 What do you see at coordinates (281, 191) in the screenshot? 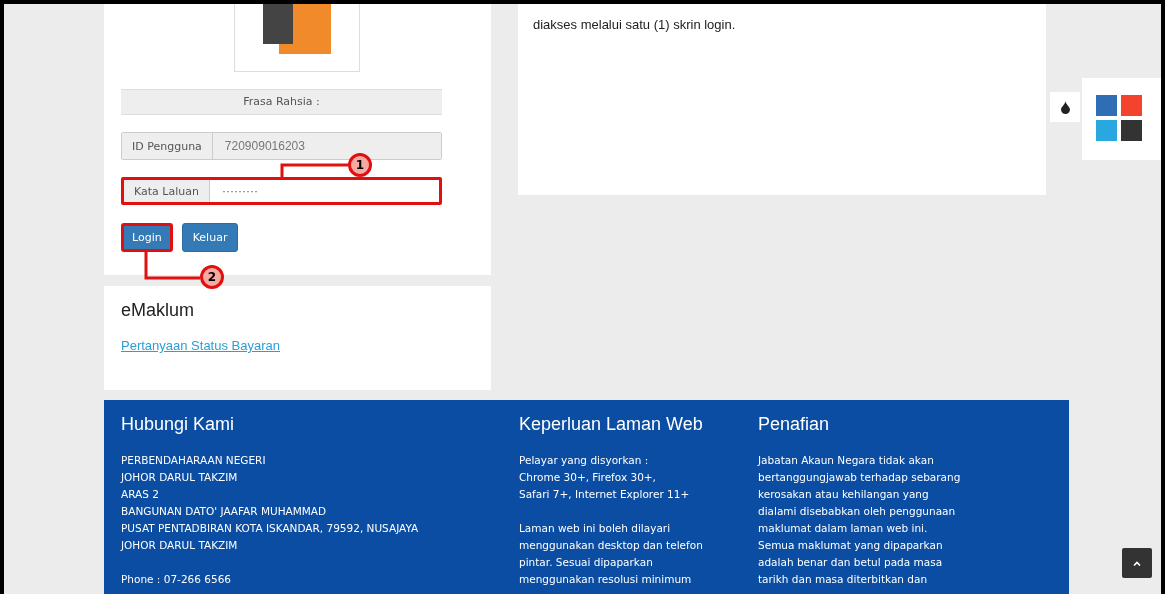
I see `input-group: Kata Laluan ·········` at bounding box center [281, 191].